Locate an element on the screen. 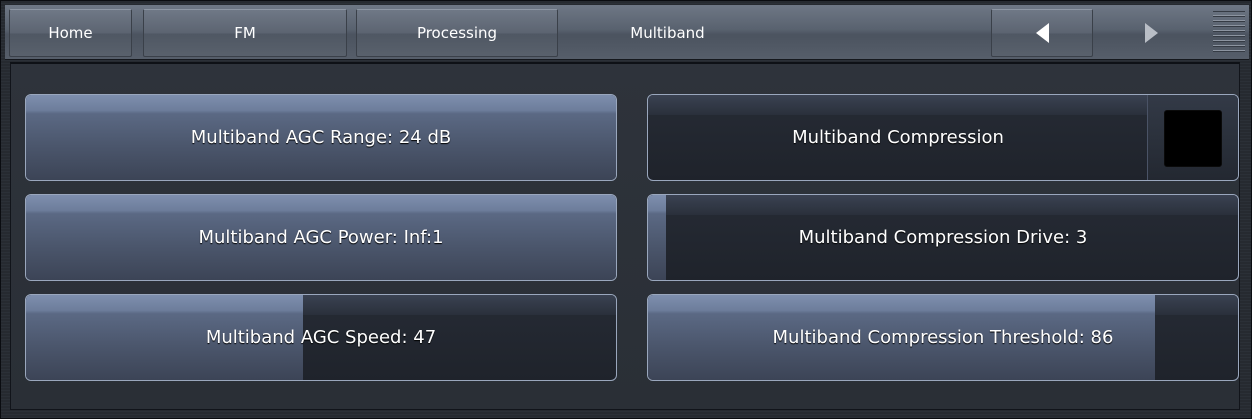 Image resolution: width=1252 pixels, height=419 pixels. agc-power-control: Multiband AGC Power: Inf:1 is located at coordinates (321, 237).